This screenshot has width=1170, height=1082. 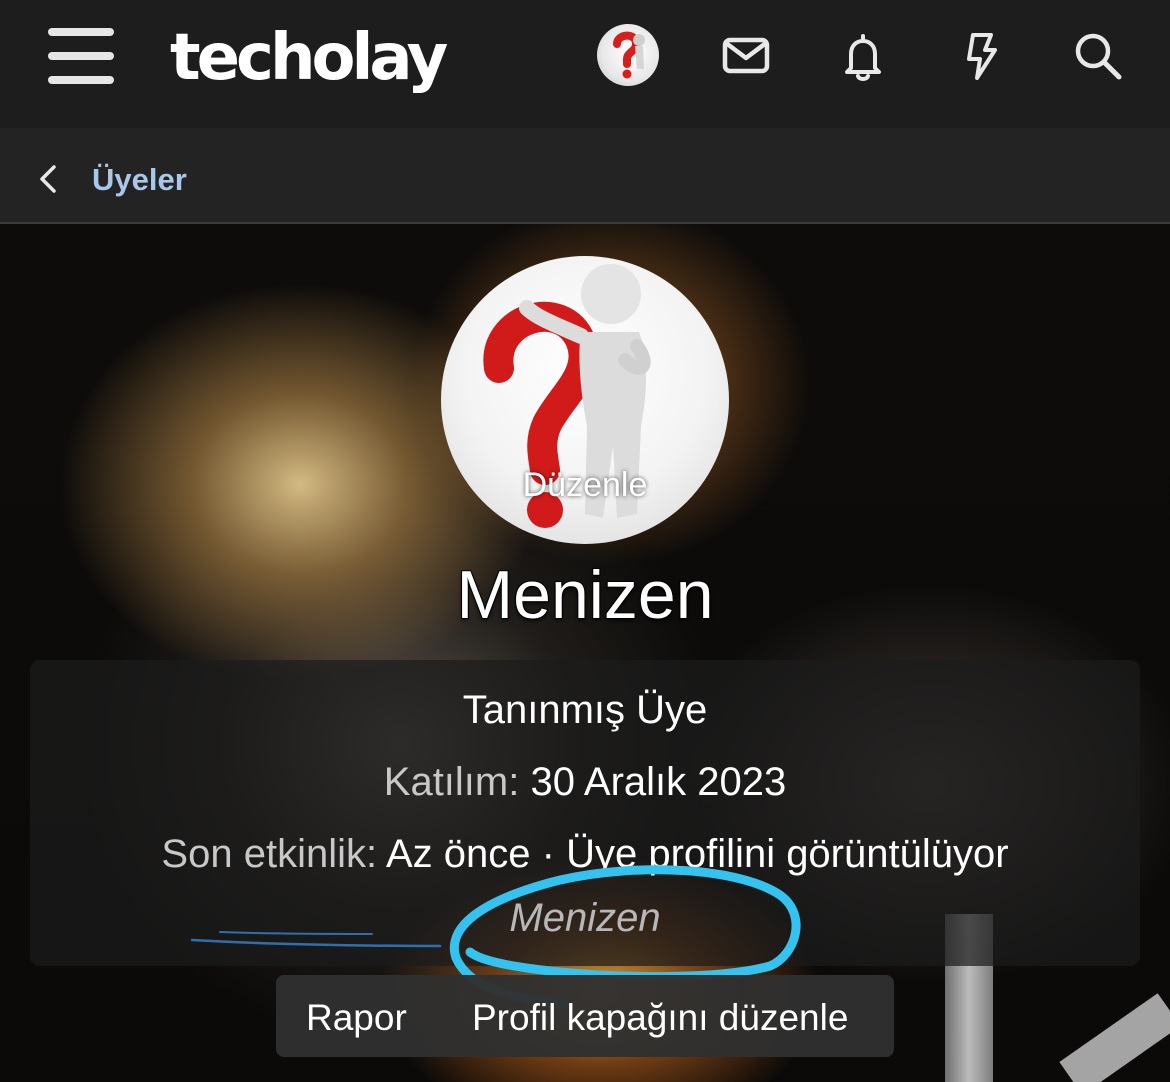 I want to click on bell-icon, so click(x=863, y=56).